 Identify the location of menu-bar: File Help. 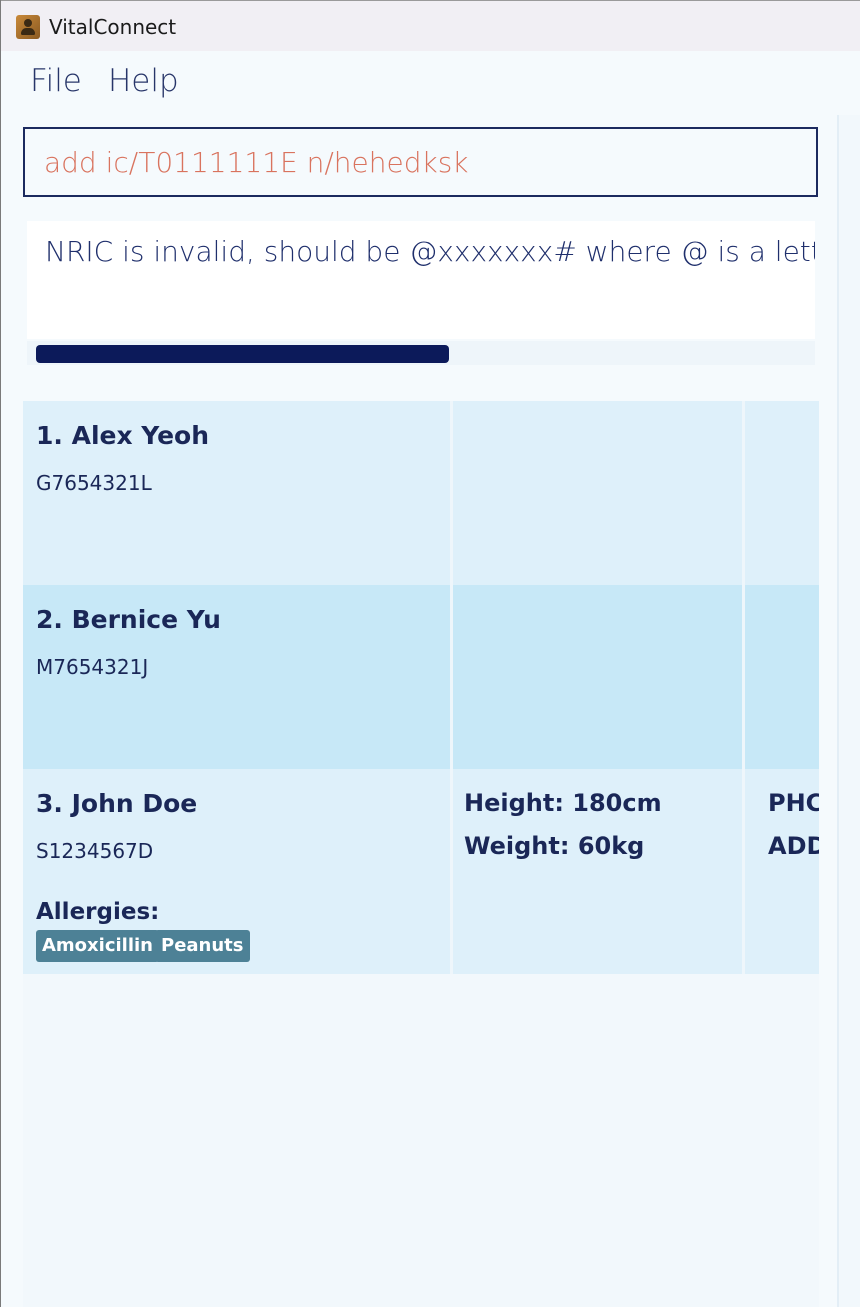
(430, 83).